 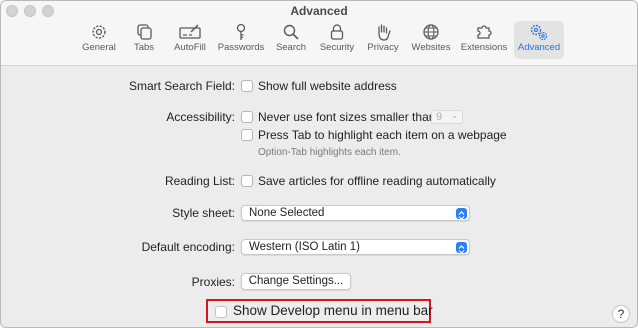 I want to click on show-full-address-checkbox, so click(x=247, y=86).